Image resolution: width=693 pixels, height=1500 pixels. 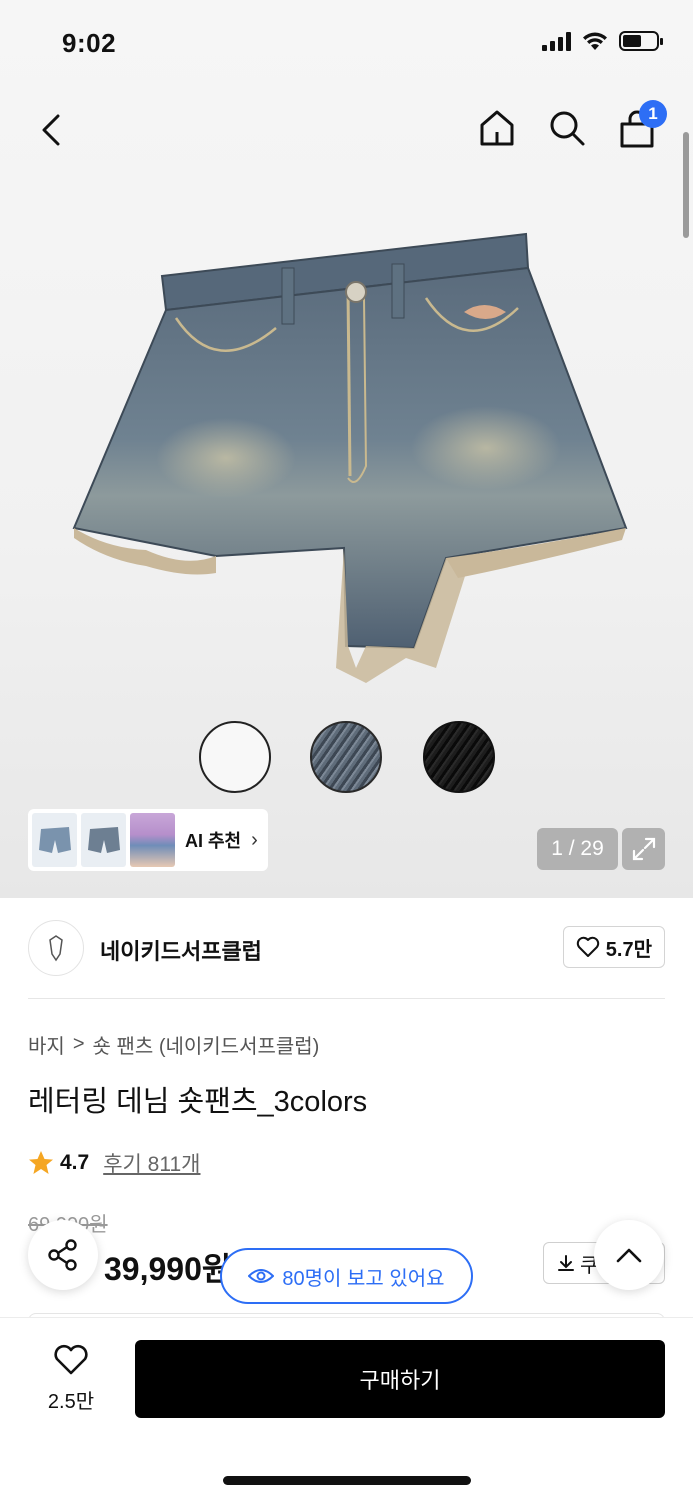 What do you see at coordinates (577, 849) in the screenshot?
I see `image-counter: 1 / 29` at bounding box center [577, 849].